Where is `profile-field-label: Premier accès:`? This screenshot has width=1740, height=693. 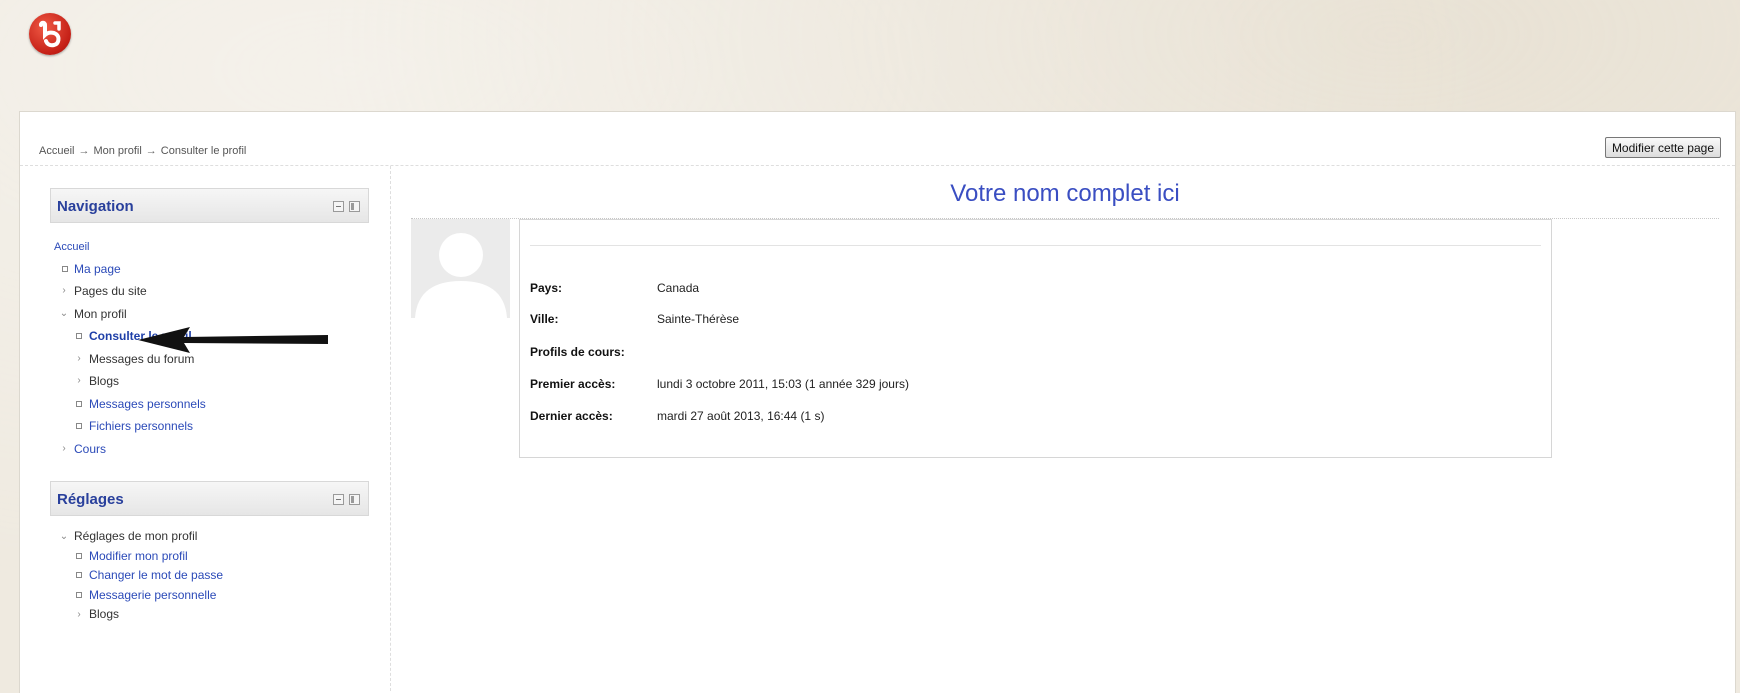 profile-field-label: Premier accès: is located at coordinates (573, 384).